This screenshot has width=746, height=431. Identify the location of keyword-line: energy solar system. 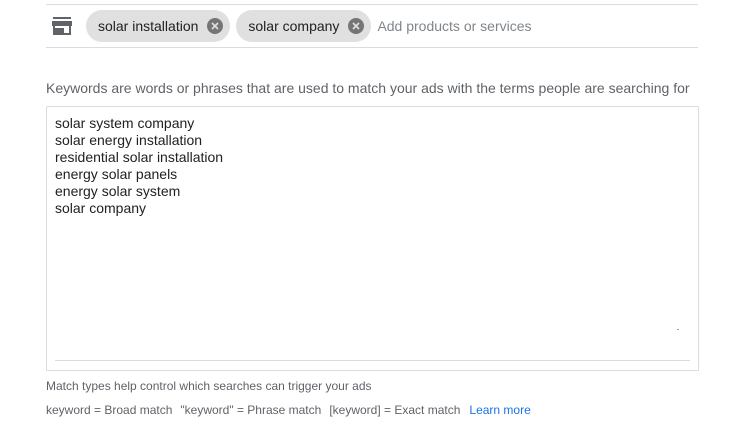
(118, 191).